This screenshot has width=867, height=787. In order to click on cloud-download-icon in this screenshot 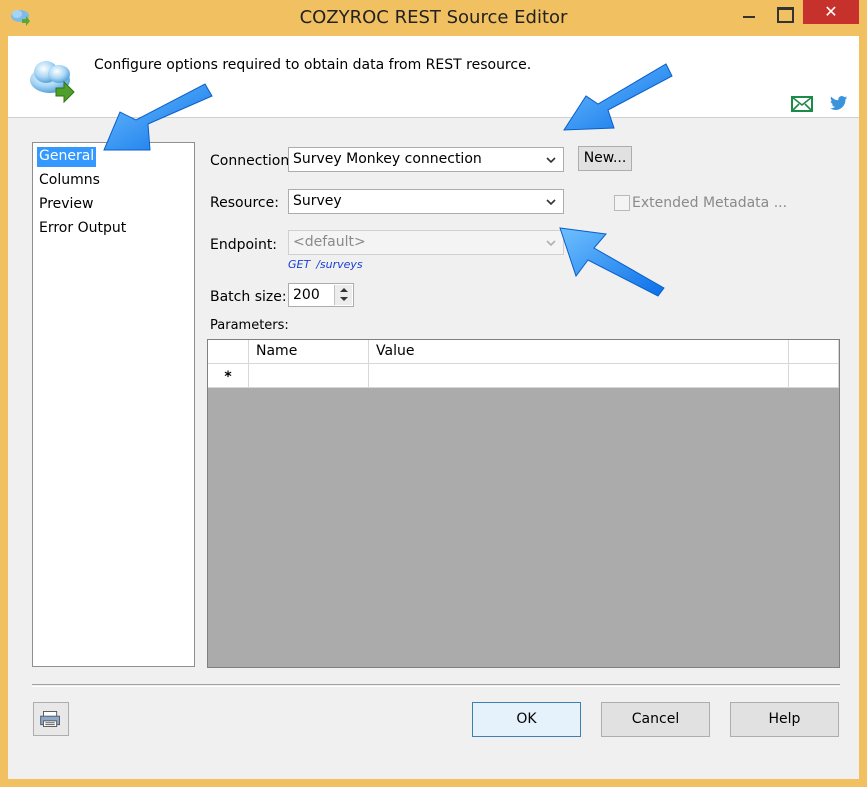, I will do `click(52, 82)`.